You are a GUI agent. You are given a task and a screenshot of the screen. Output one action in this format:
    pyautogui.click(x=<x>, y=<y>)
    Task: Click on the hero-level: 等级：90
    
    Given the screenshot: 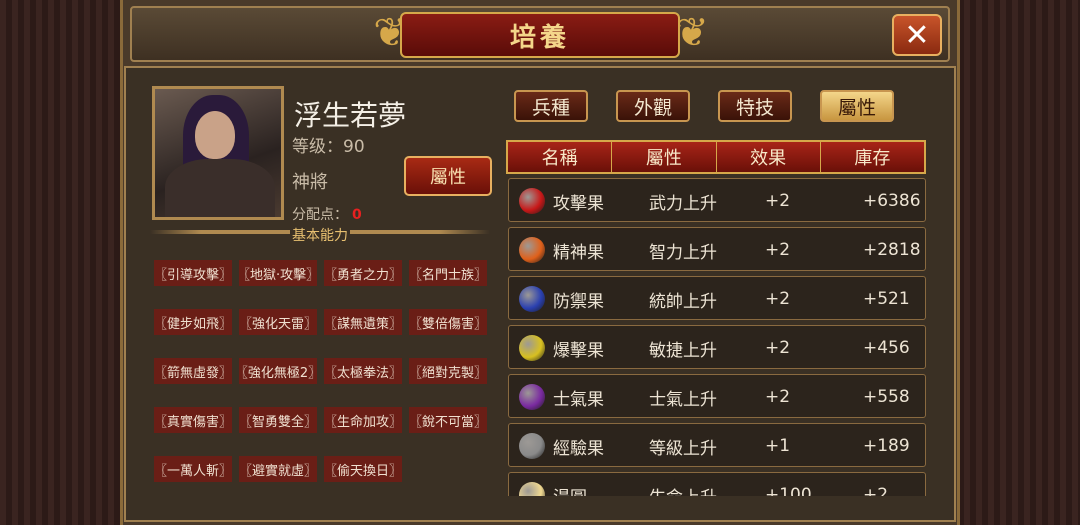 What is the action you would take?
    pyautogui.click(x=328, y=147)
    